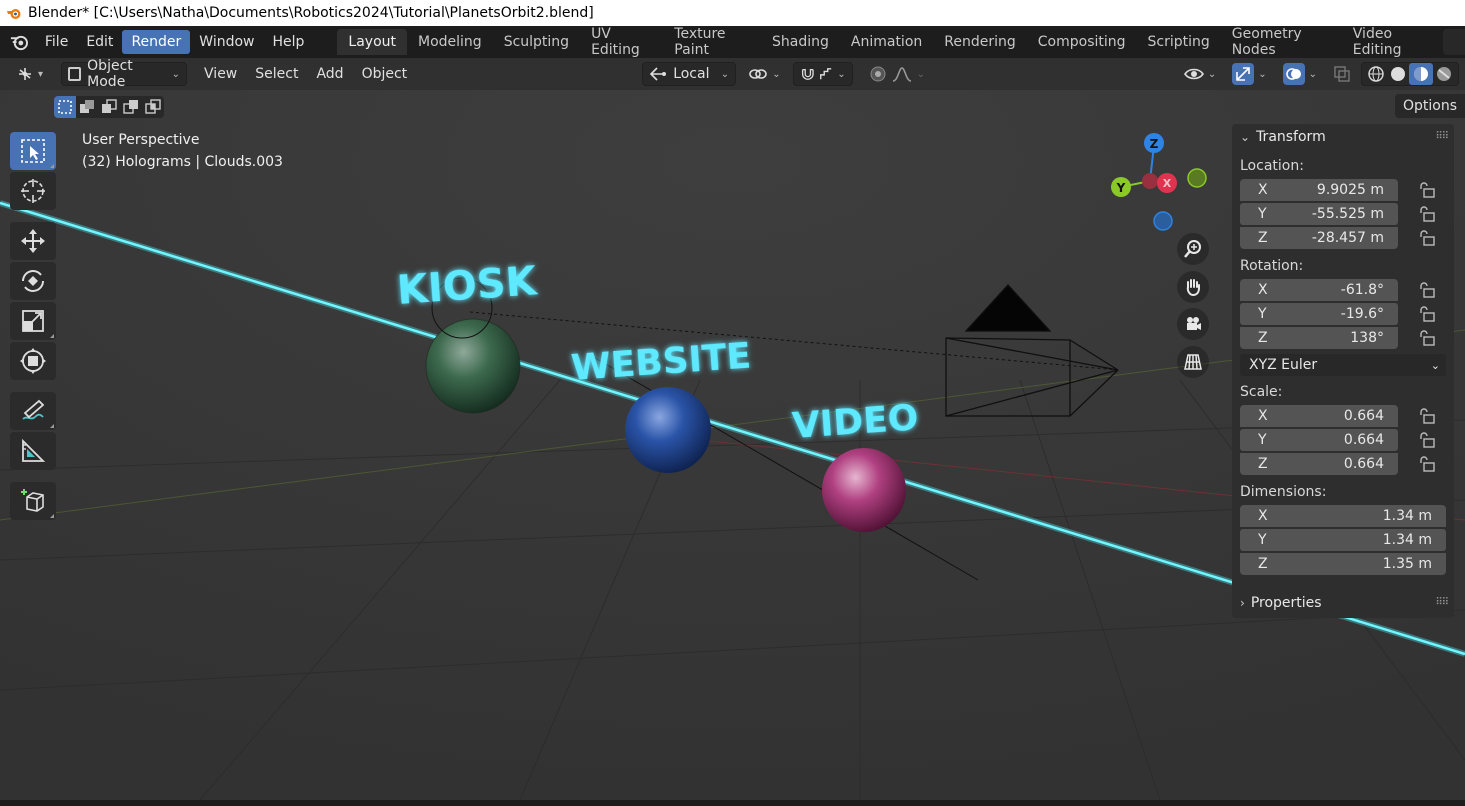  I want to click on pan-hand-icon, so click(1193, 287).